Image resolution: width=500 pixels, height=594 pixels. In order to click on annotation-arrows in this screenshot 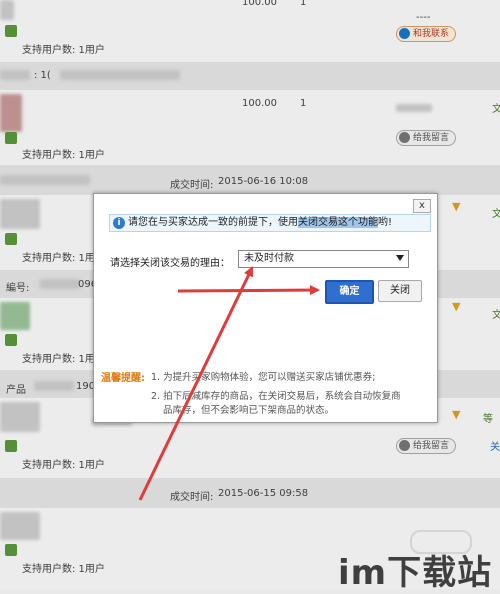, I will do `click(229, 383)`.